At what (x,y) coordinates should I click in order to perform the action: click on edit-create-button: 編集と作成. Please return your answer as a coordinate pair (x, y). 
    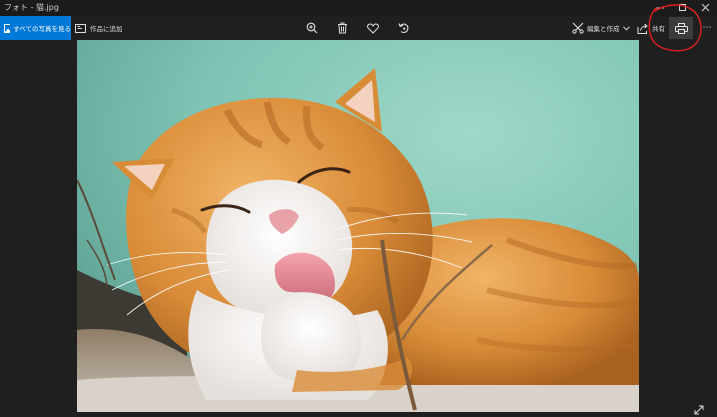
    Looking at the image, I should click on (601, 28).